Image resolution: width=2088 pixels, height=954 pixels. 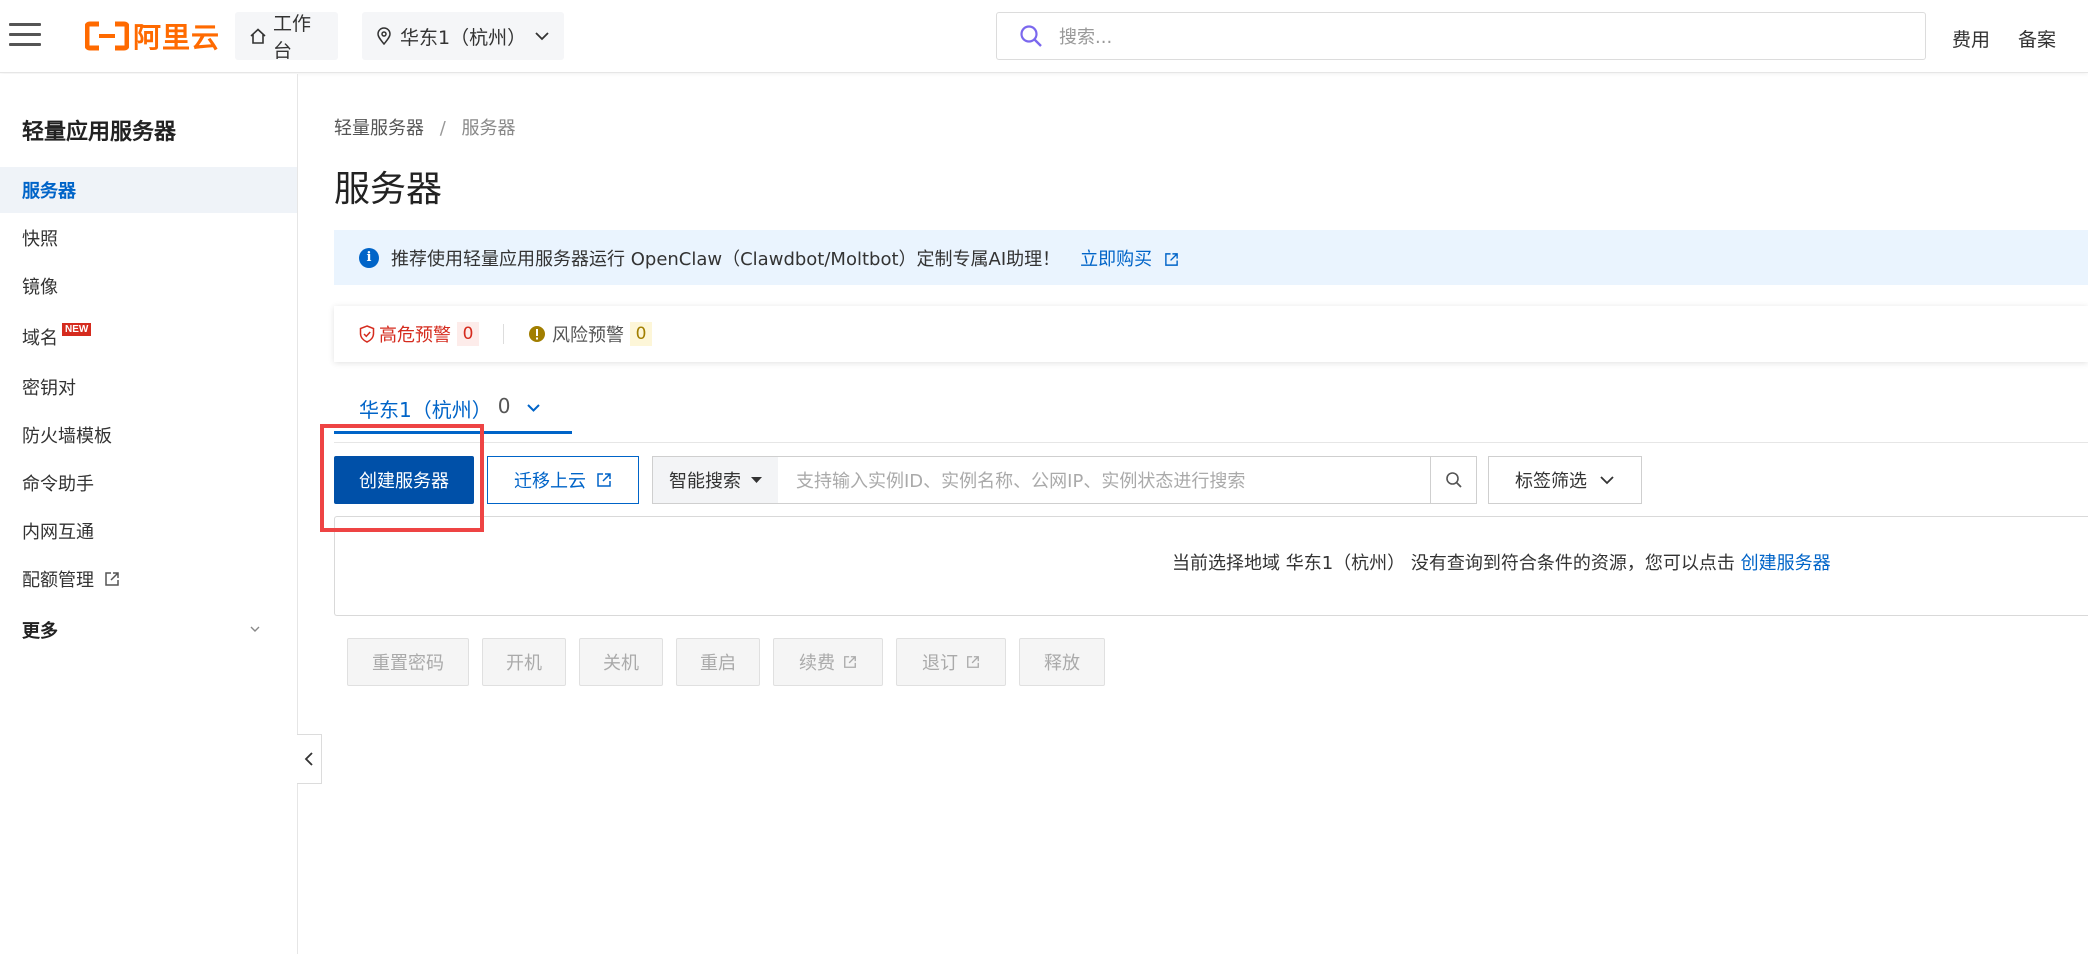 What do you see at coordinates (58, 580) in the screenshot?
I see `sidebar-item-label: 配额管理` at bounding box center [58, 580].